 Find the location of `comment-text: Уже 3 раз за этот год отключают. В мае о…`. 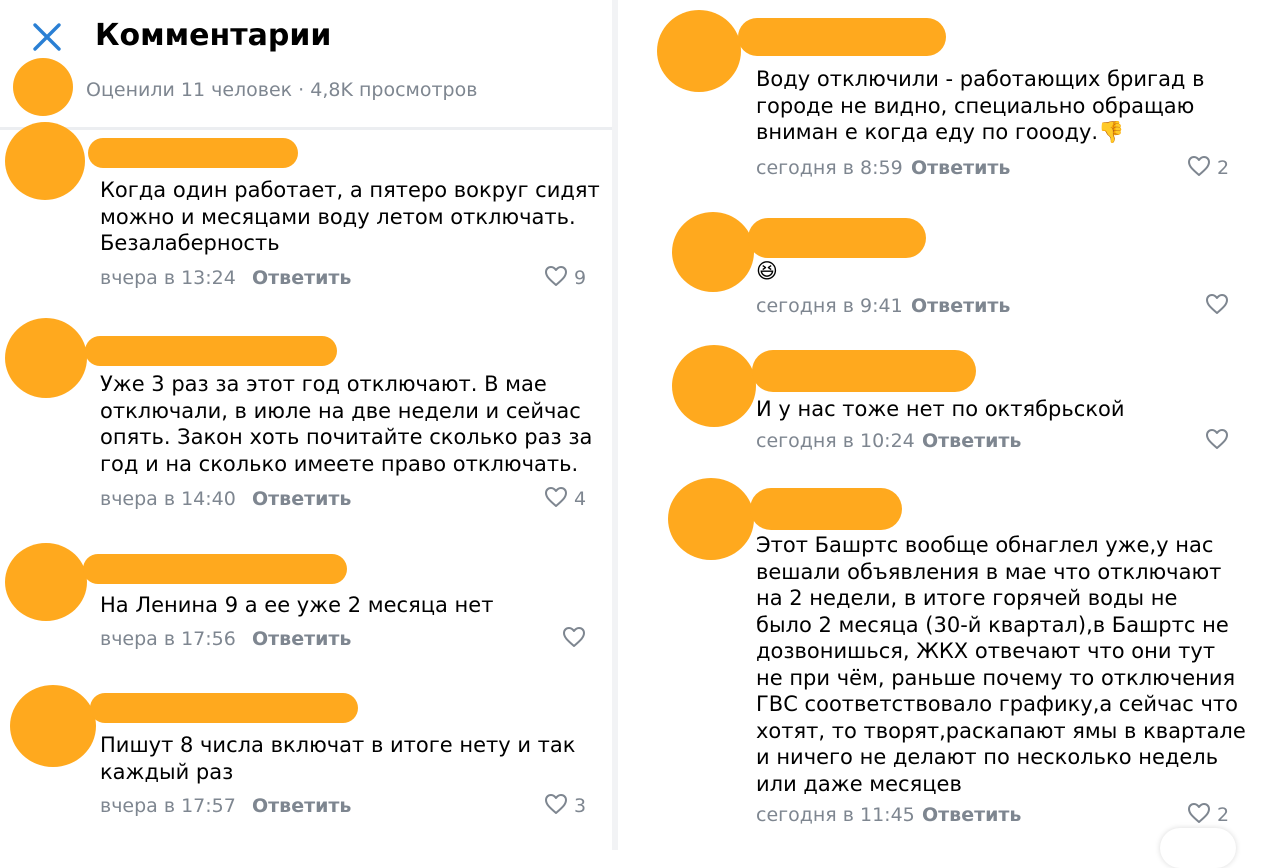

comment-text: Уже 3 раз за этот год отключают. В мае о… is located at coordinates (346, 424).